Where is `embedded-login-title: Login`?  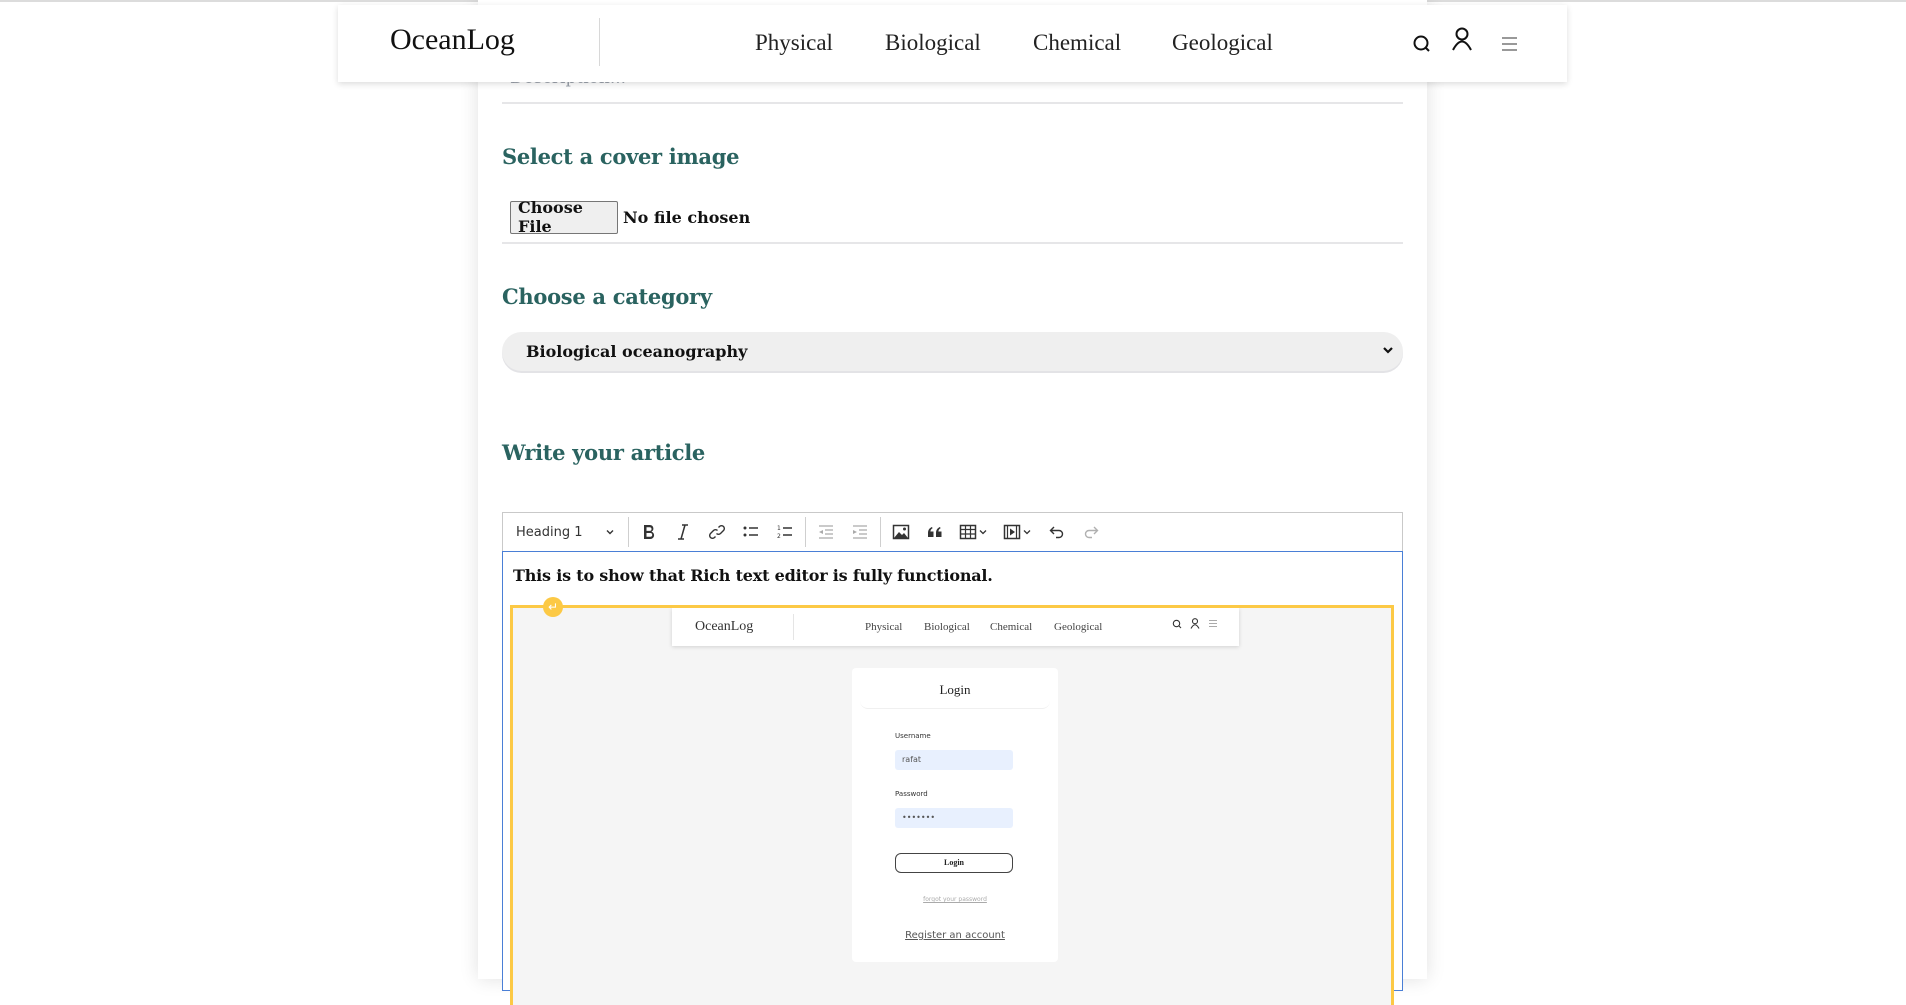 embedded-login-title: Login is located at coordinates (955, 693).